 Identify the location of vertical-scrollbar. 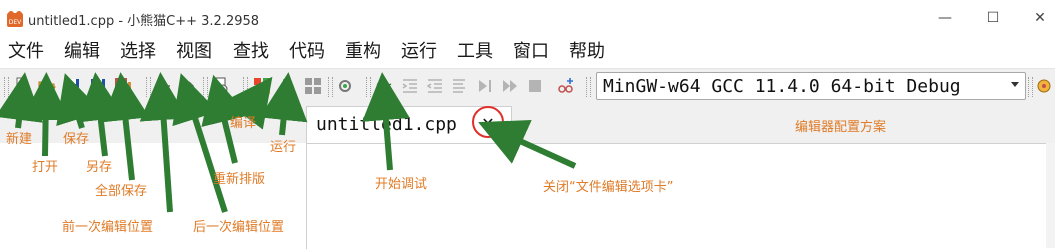
(1050, 195).